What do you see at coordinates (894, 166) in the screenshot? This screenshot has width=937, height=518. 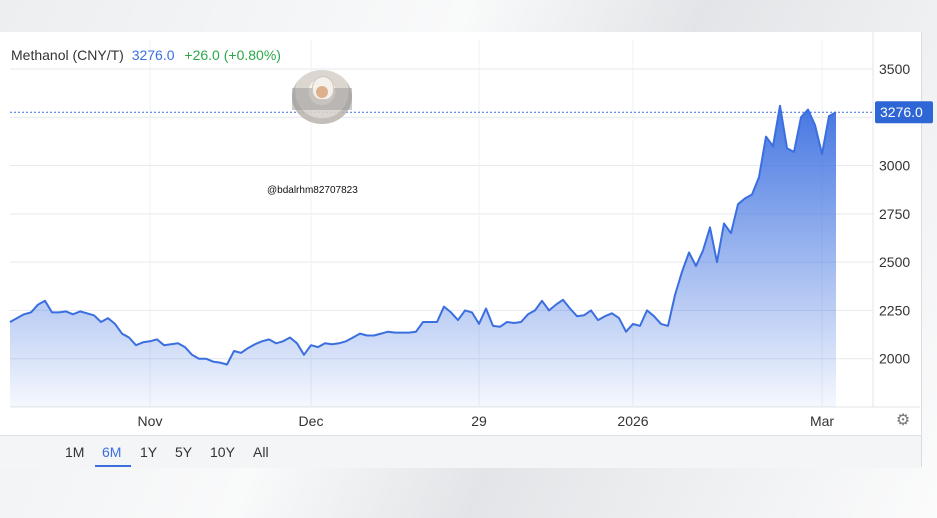 I see `y-tick-label: 3000` at bounding box center [894, 166].